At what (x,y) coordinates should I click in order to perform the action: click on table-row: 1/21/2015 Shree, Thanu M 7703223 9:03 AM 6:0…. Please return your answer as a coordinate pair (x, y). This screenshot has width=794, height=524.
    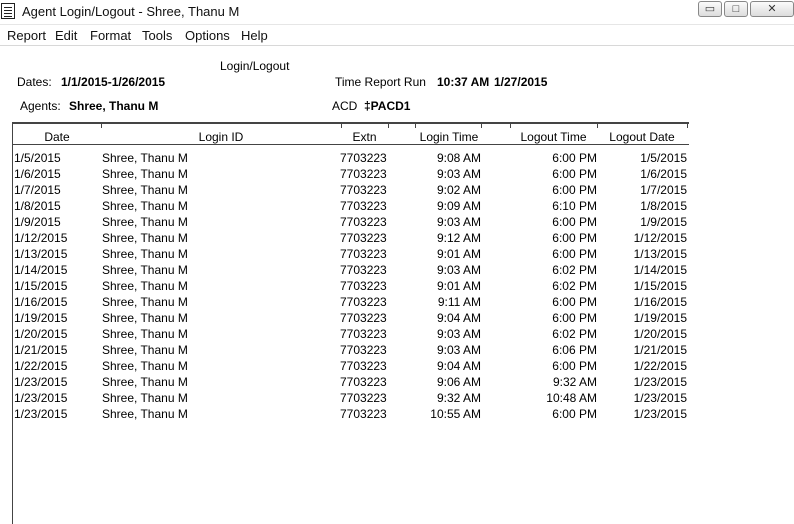
    Looking at the image, I should click on (351, 350).